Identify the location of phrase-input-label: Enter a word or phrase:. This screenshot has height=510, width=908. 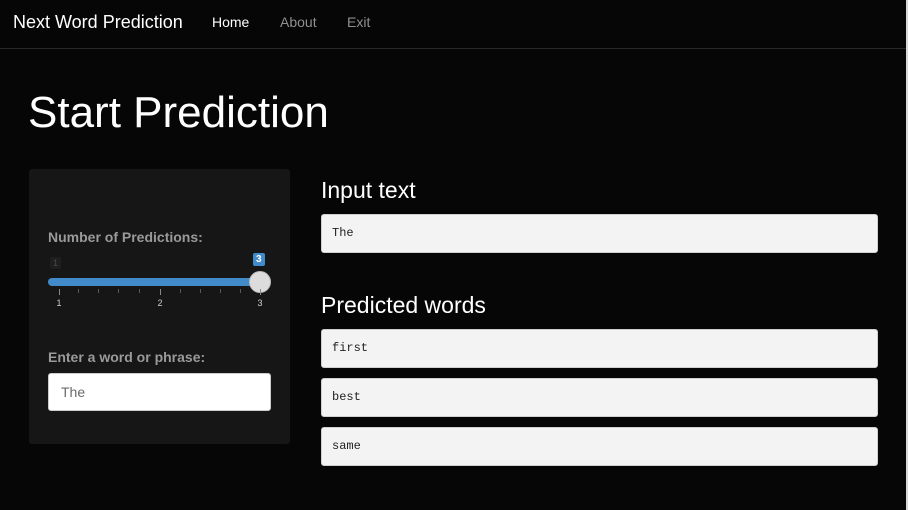
(127, 357).